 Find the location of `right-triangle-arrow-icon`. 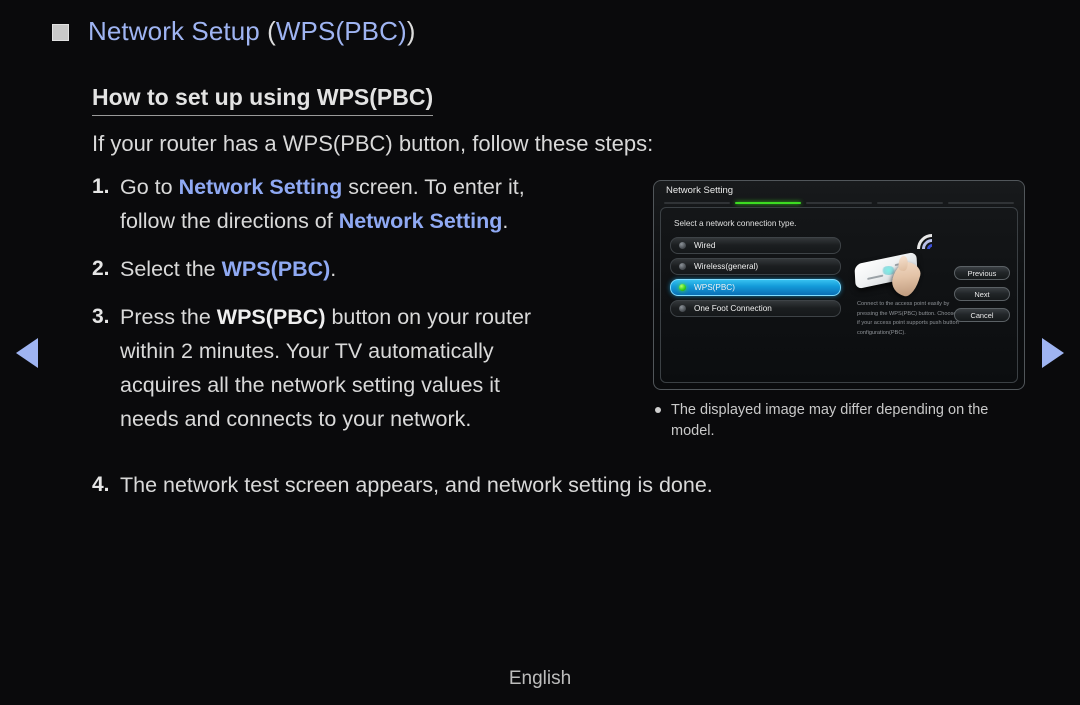

right-triangle-arrow-icon is located at coordinates (1053, 353).